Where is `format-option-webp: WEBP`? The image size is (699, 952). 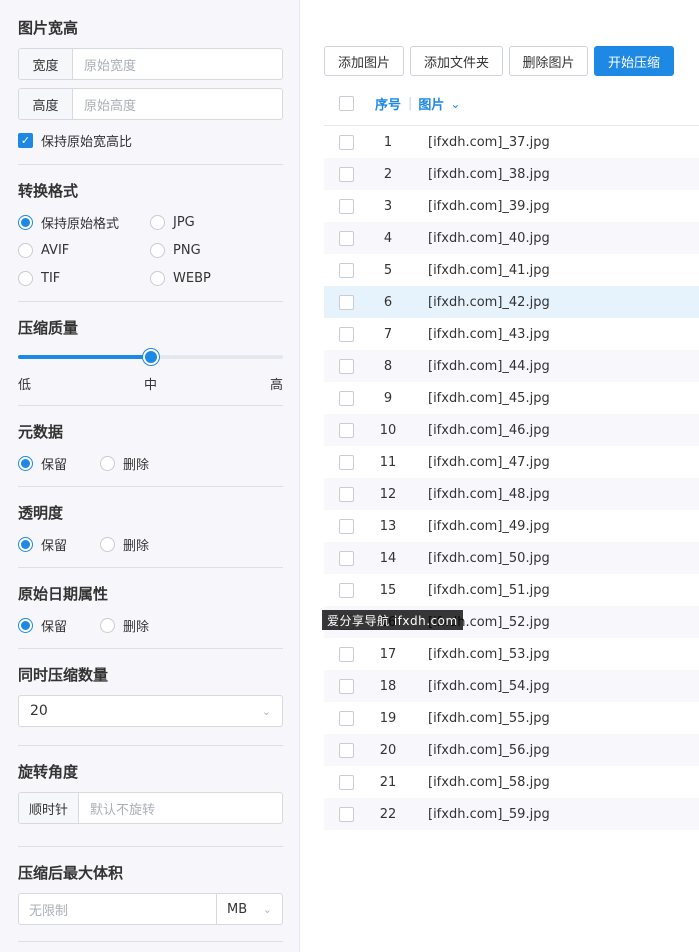 format-option-webp: WEBP is located at coordinates (210, 278).